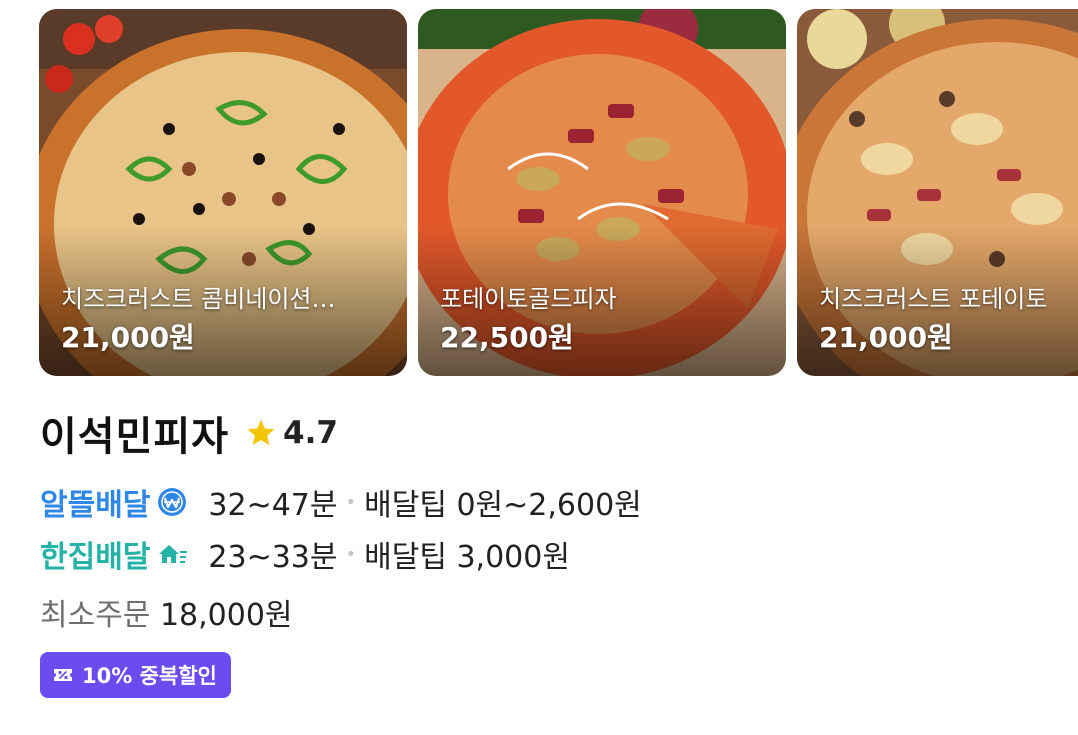 The height and width of the screenshot is (735, 1078). What do you see at coordinates (95, 505) in the screenshot?
I see `delivery-type-label: 알뜰배달` at bounding box center [95, 505].